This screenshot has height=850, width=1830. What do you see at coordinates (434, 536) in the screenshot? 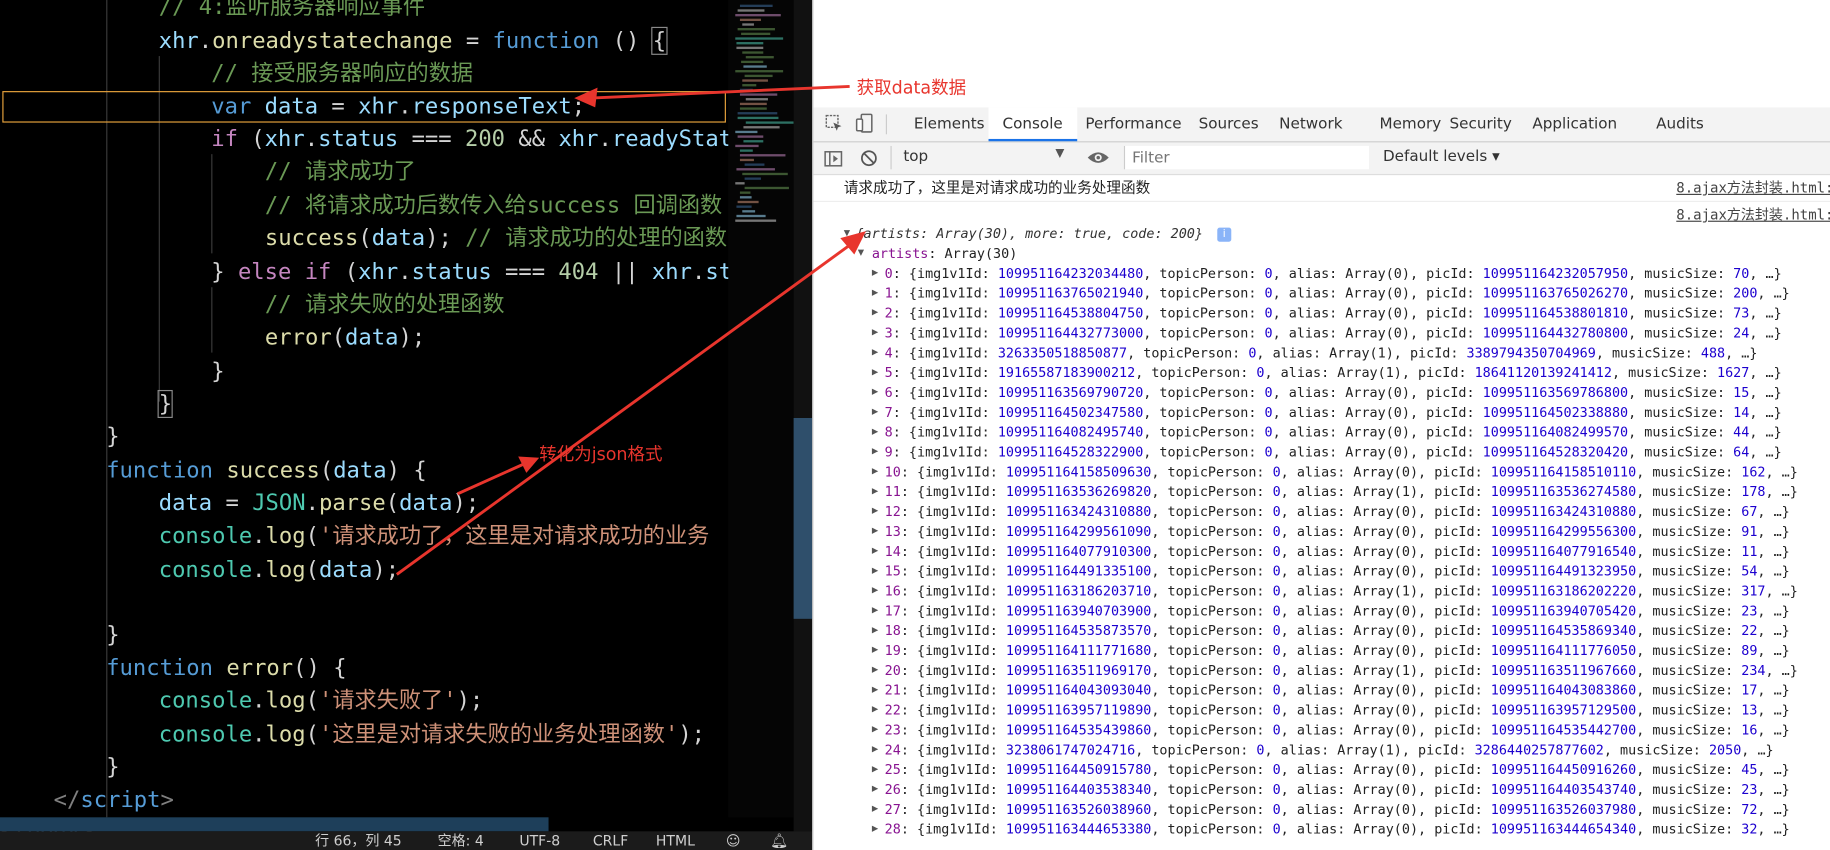
I see `code-line: console.log('请求成功了，这里是对请求成功的业务` at bounding box center [434, 536].